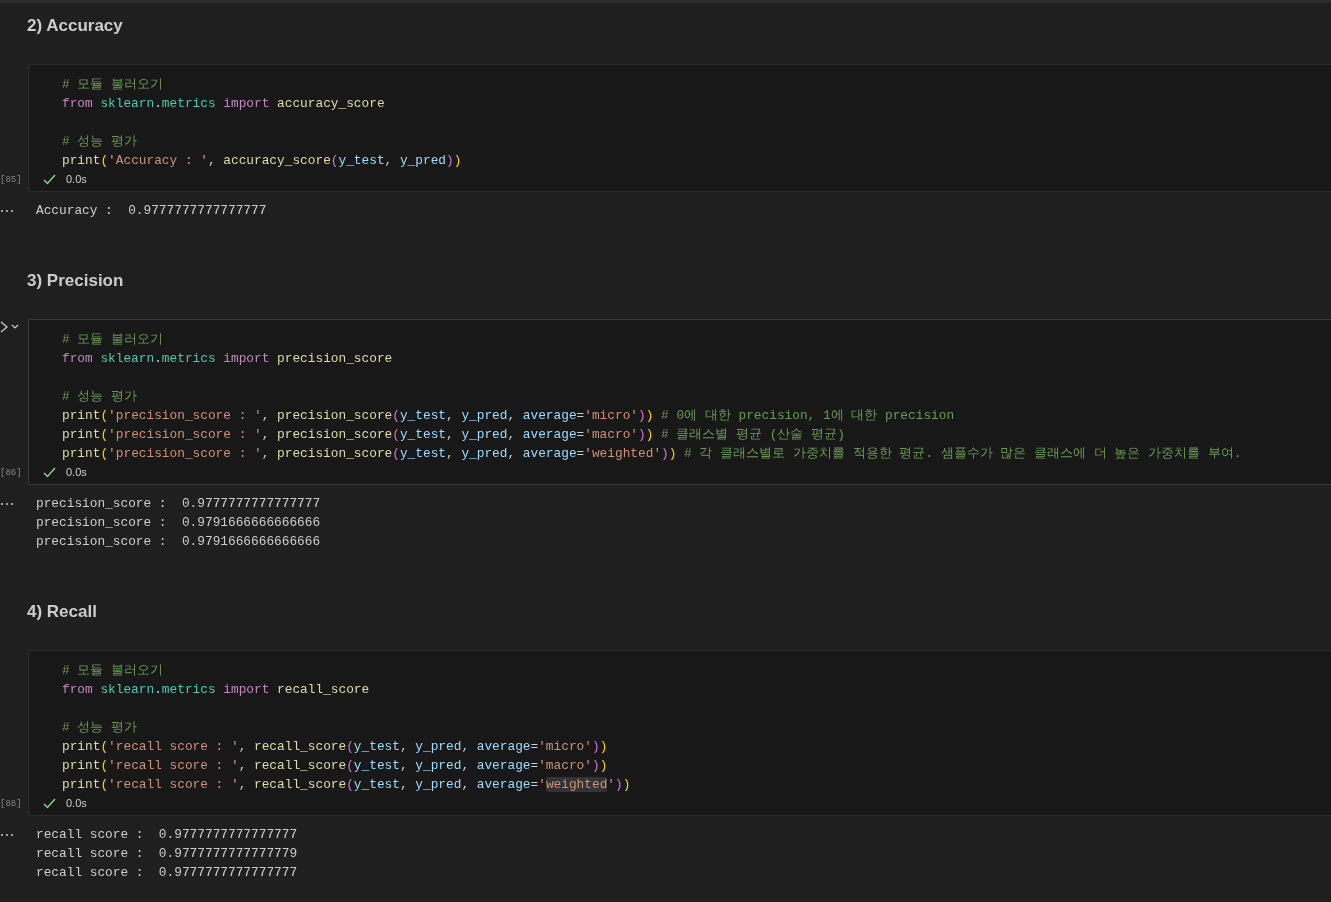  I want to click on section-heading: 2) Accuracy, so click(75, 26).